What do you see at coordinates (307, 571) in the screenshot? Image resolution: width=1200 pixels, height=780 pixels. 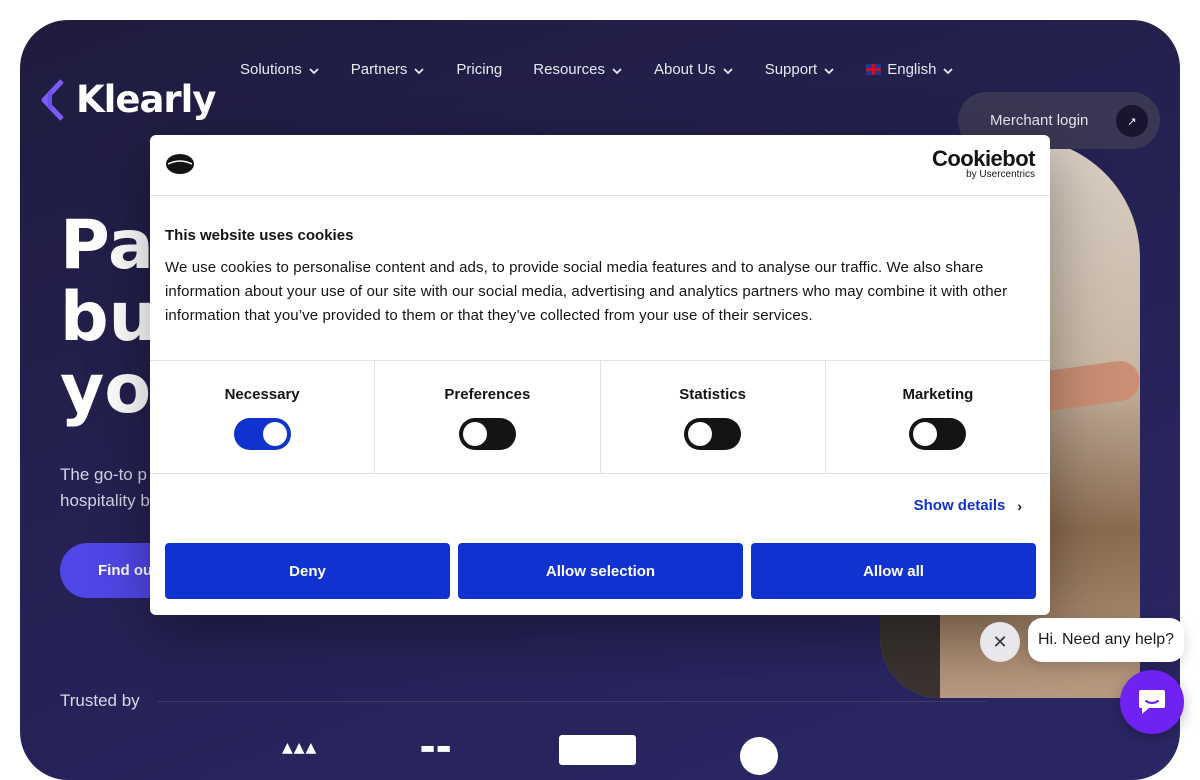 I see `deny-button: Deny` at bounding box center [307, 571].